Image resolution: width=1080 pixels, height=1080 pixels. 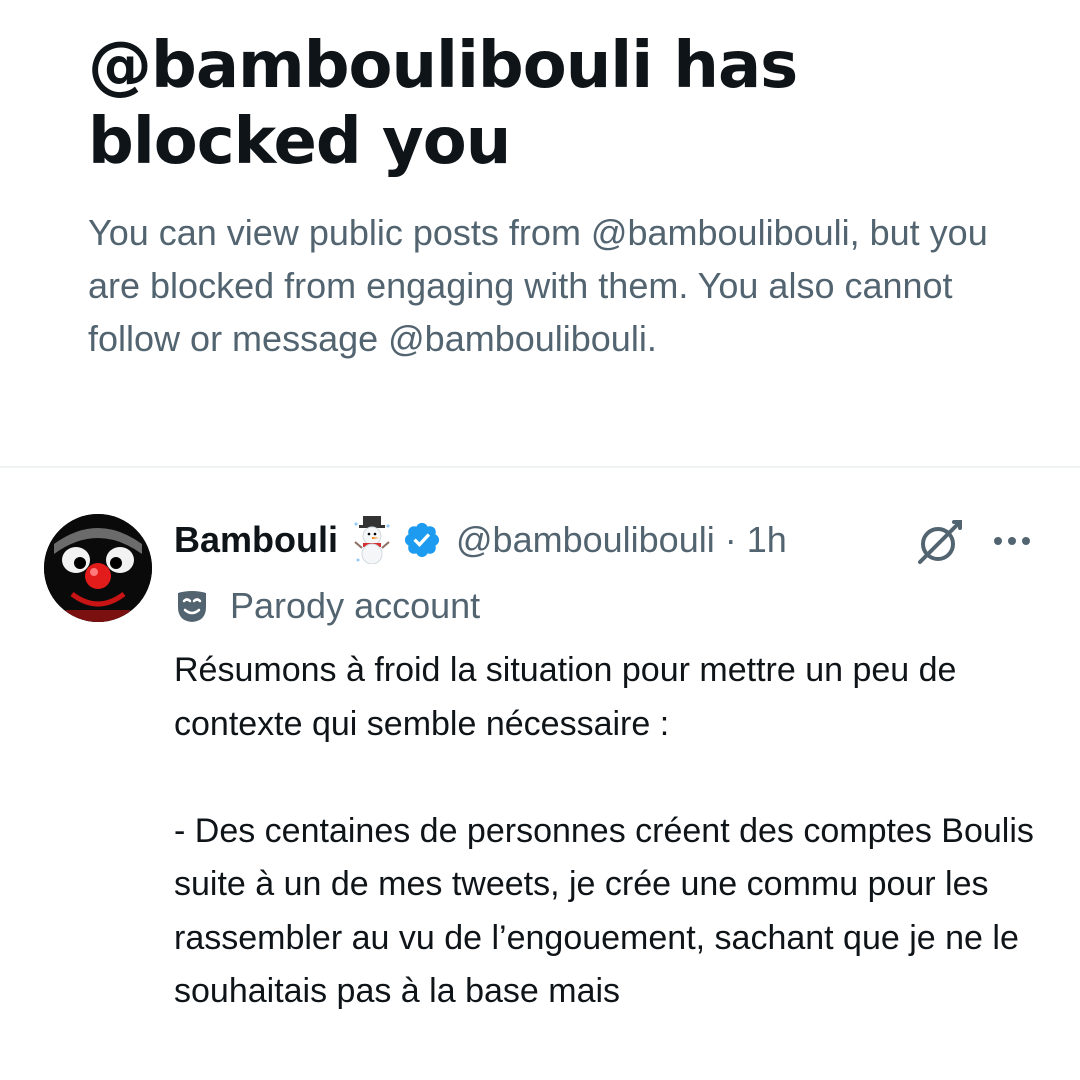 What do you see at coordinates (355, 605) in the screenshot?
I see `parody-account-label: Parody account` at bounding box center [355, 605].